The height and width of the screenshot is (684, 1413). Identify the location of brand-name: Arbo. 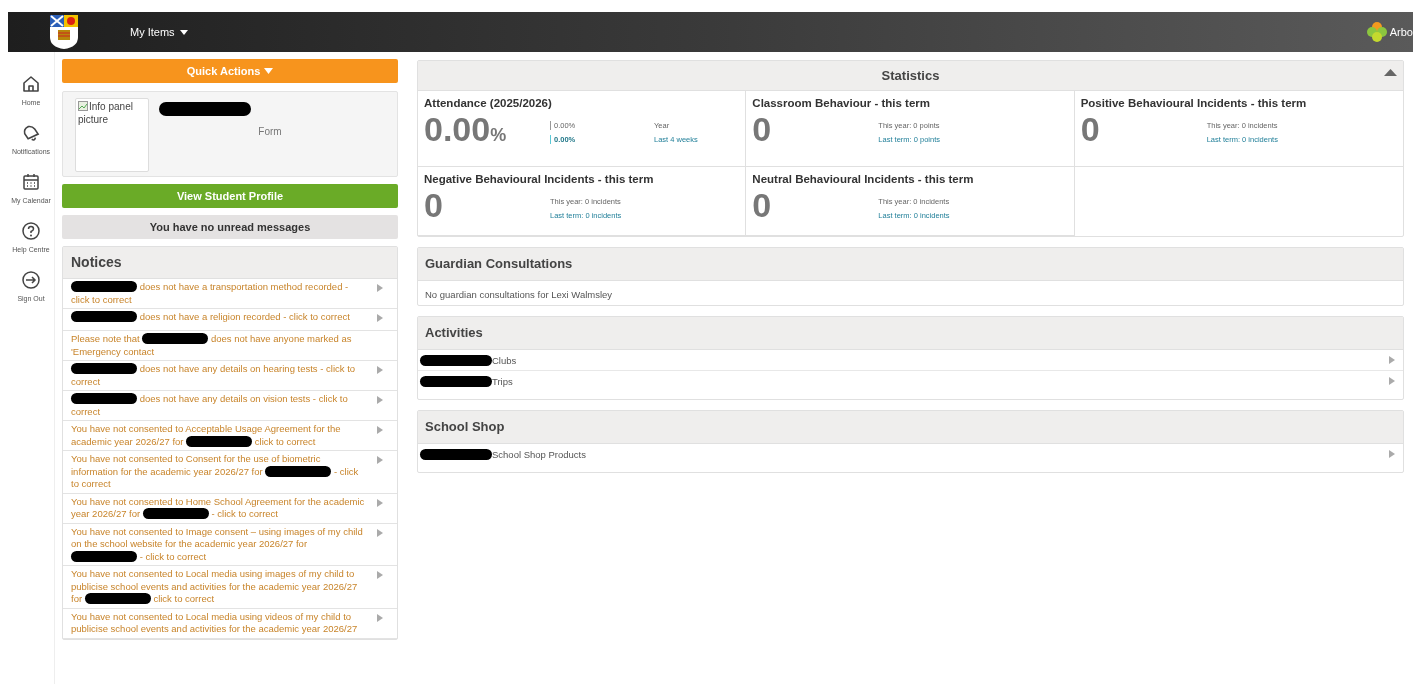
(1401, 32).